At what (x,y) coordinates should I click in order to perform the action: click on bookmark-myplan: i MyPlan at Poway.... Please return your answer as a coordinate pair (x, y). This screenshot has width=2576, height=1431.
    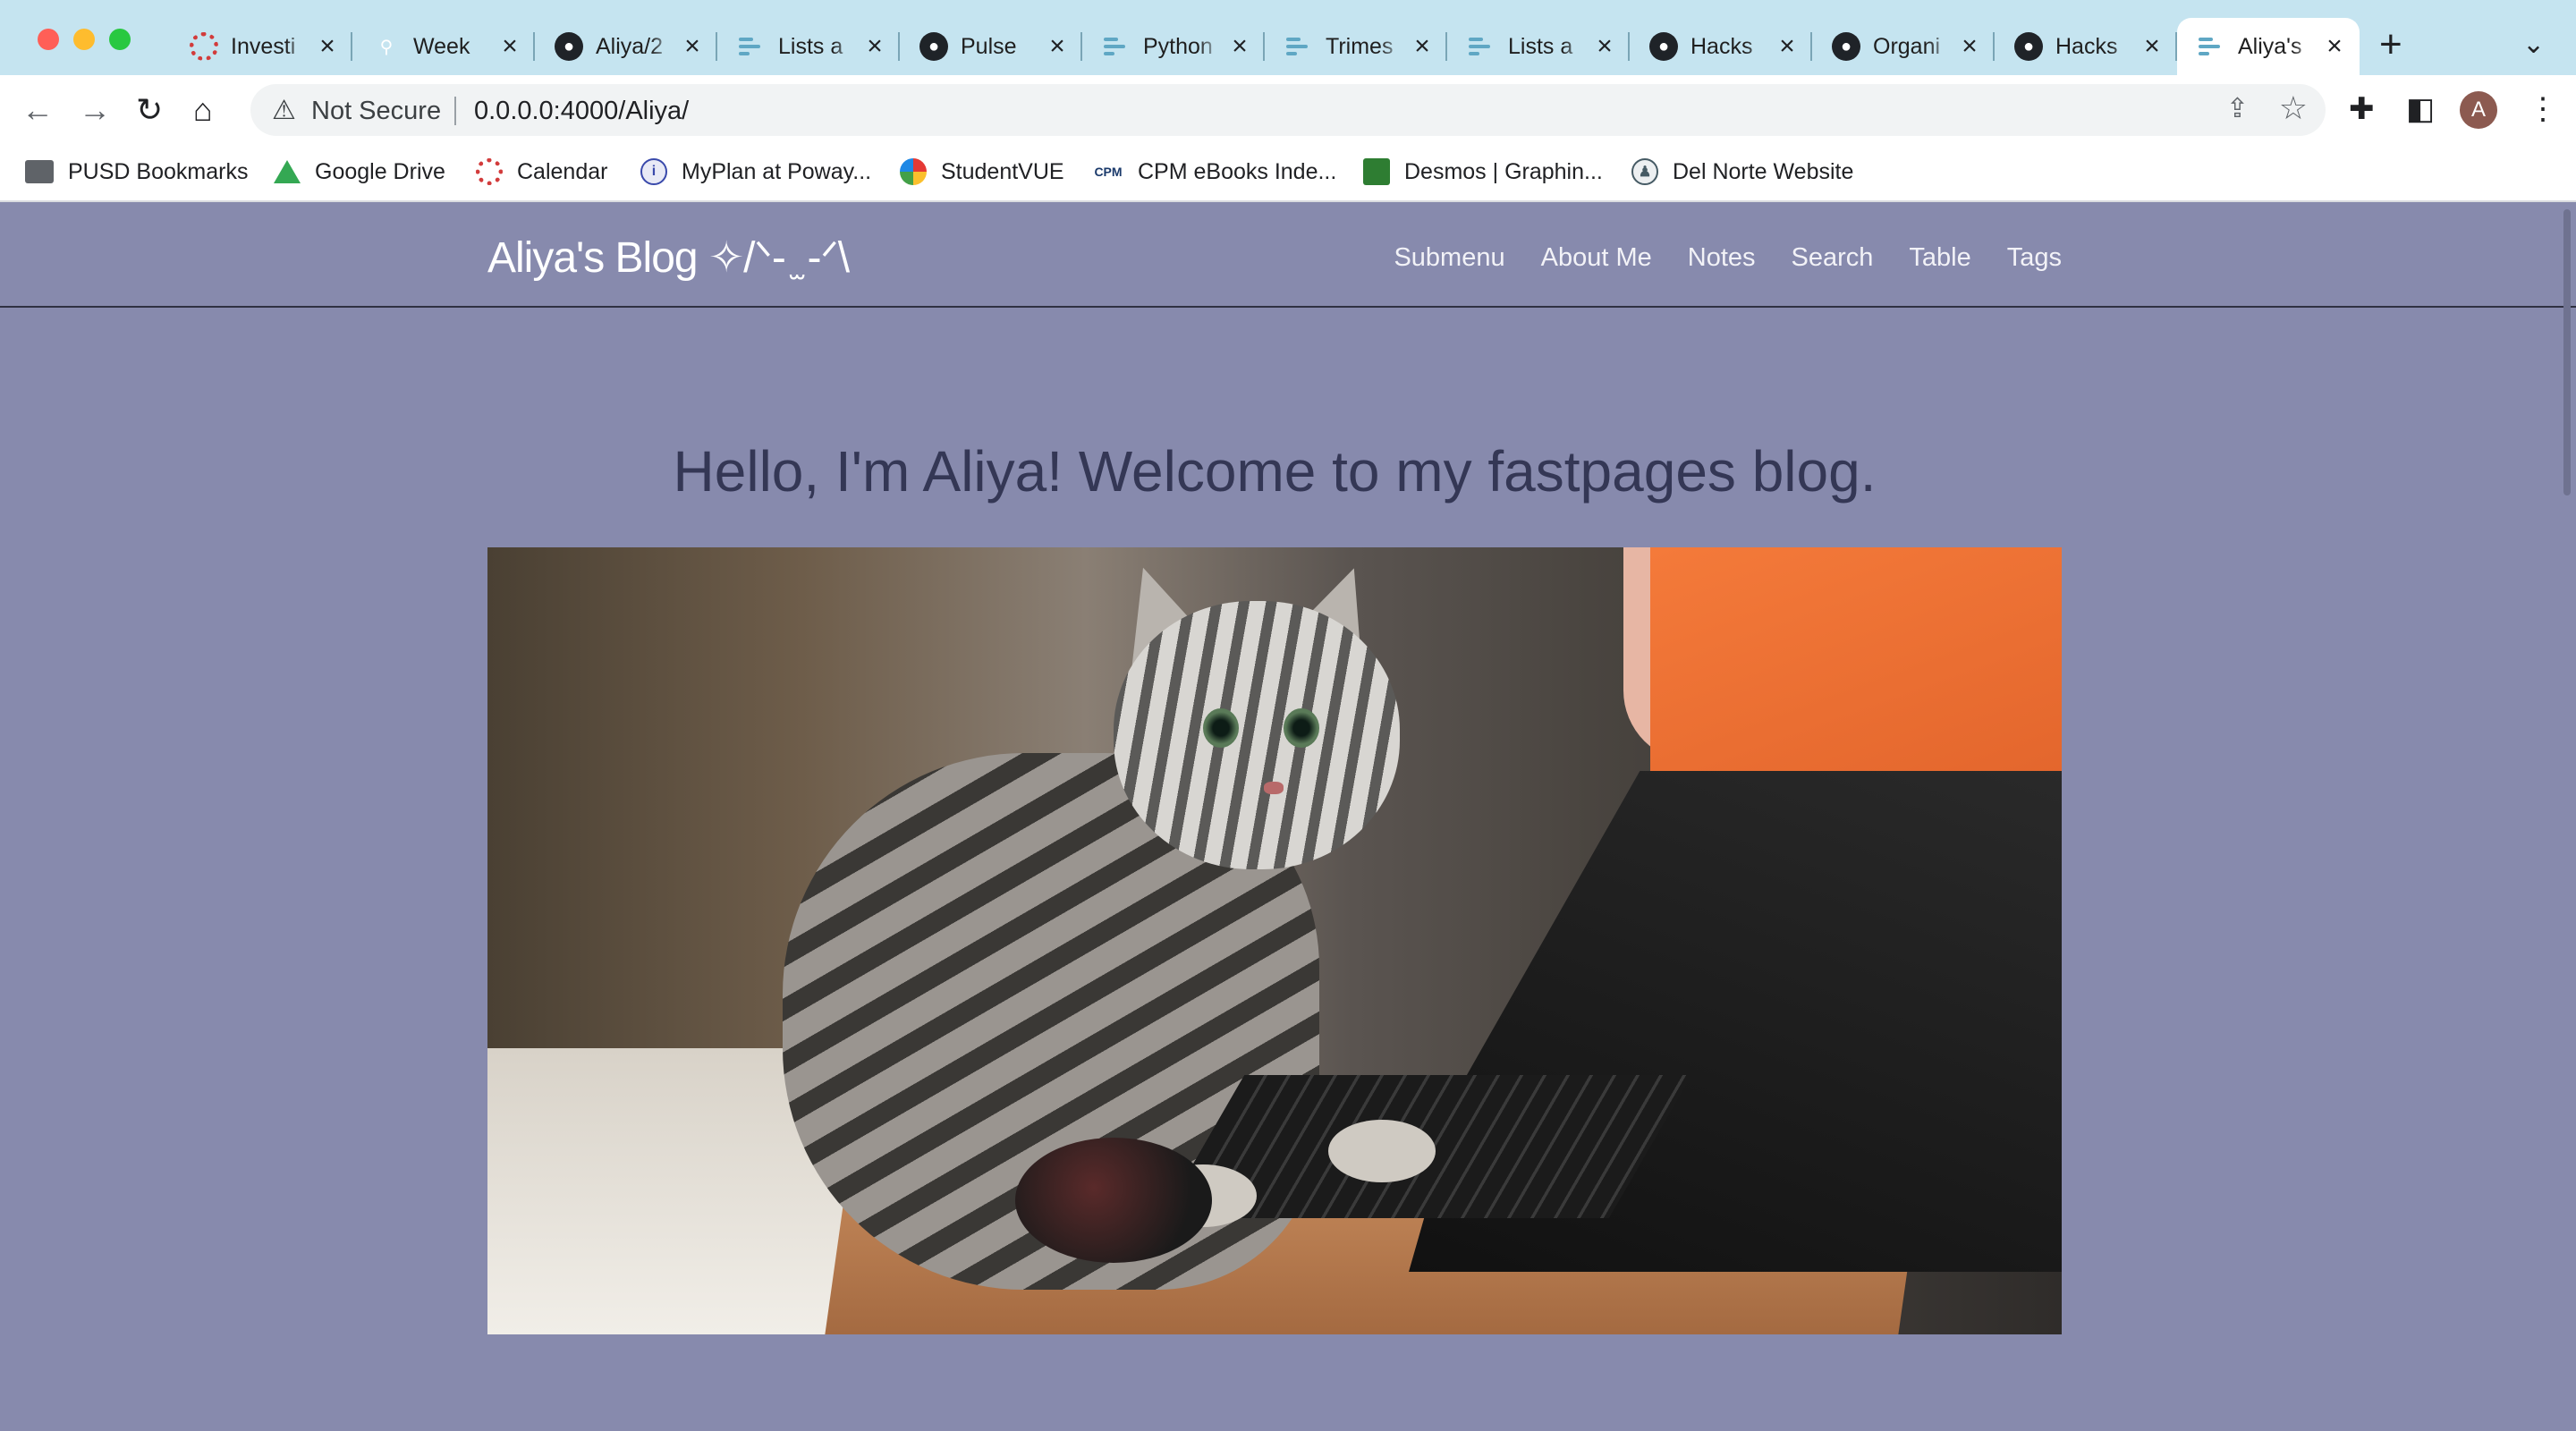
    Looking at the image, I should click on (755, 172).